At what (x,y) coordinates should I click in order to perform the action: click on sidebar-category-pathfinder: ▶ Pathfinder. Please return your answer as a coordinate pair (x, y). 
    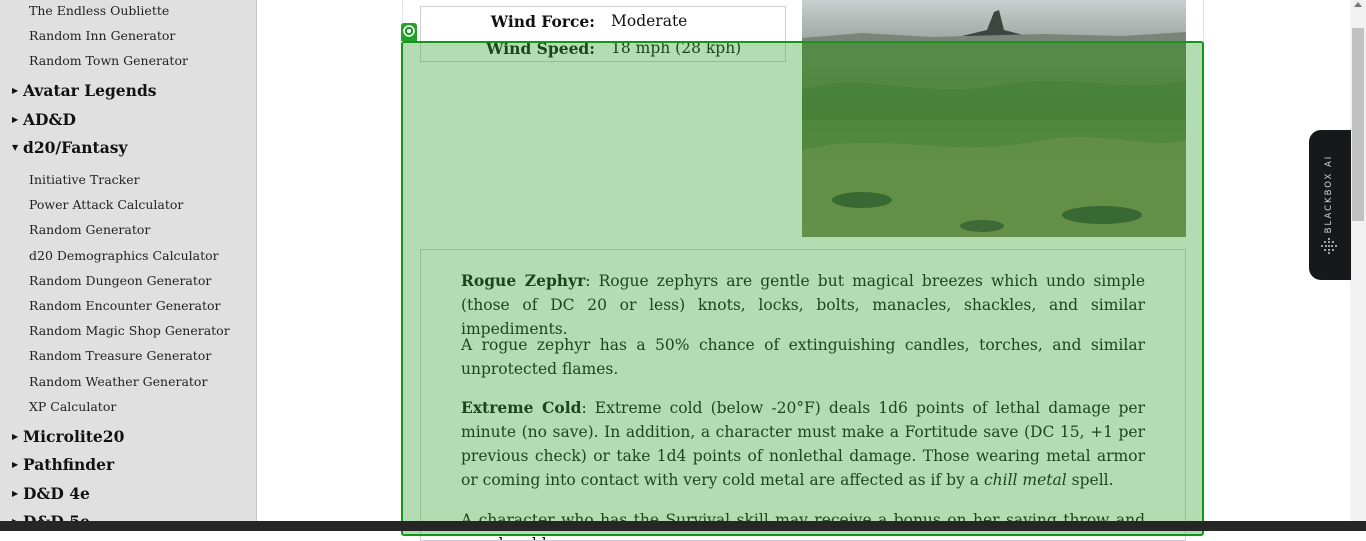
    Looking at the image, I should click on (63, 464).